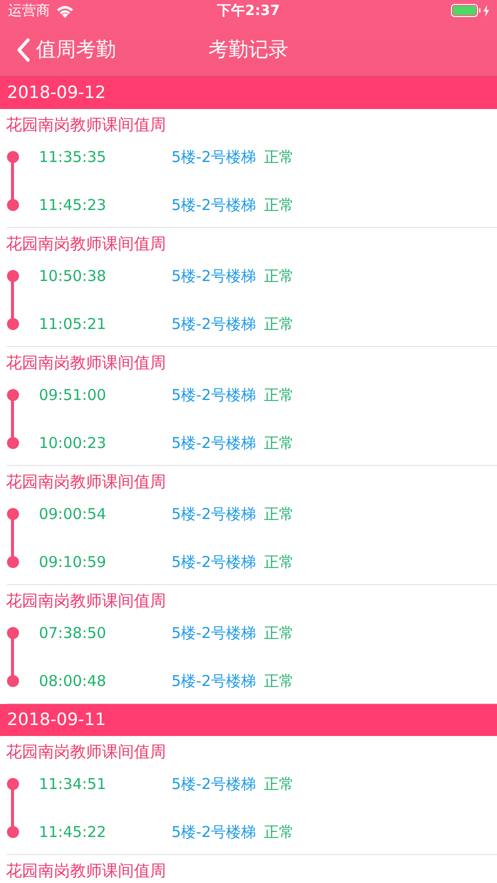 The width and height of the screenshot is (497, 883). I want to click on punch-time: 11:35:35, so click(73, 157).